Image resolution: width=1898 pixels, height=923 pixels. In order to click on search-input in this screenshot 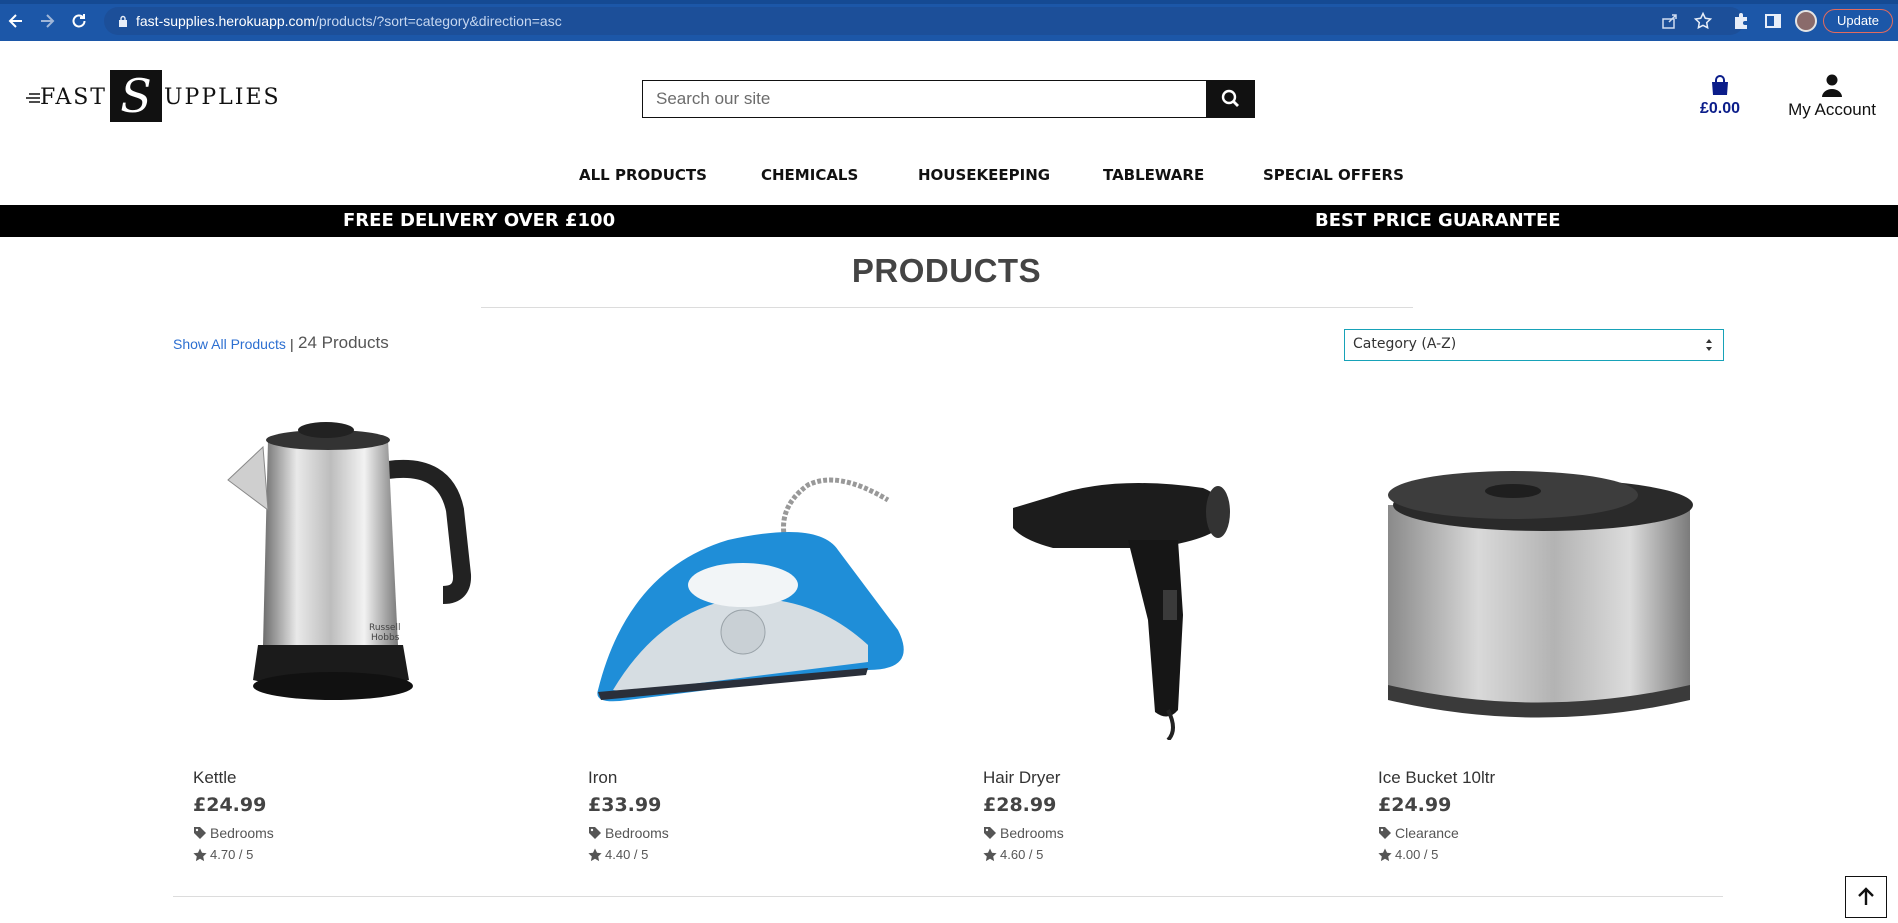, I will do `click(924, 99)`.